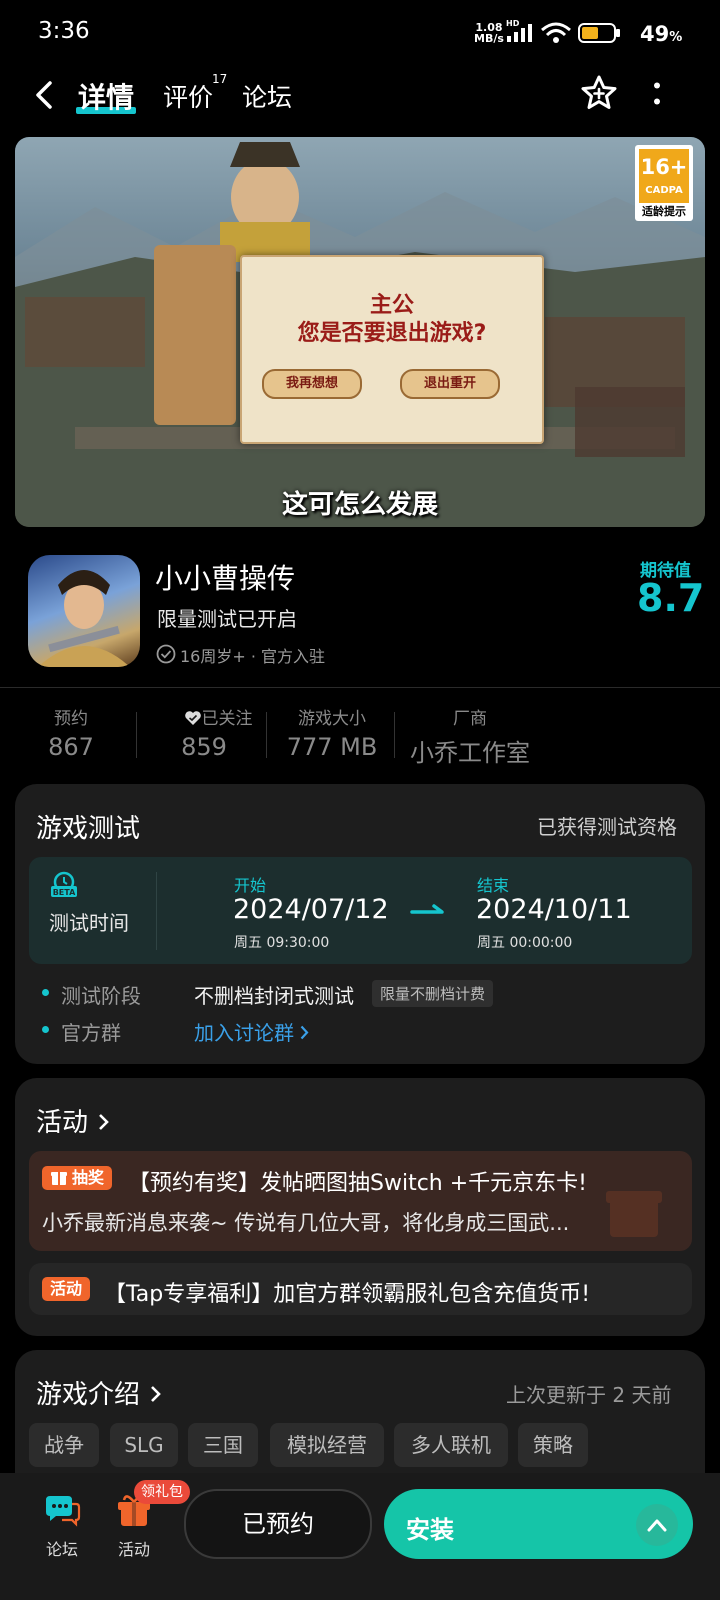 The image size is (720, 1600). I want to click on dialog-restart-button: 退出重开, so click(450, 384).